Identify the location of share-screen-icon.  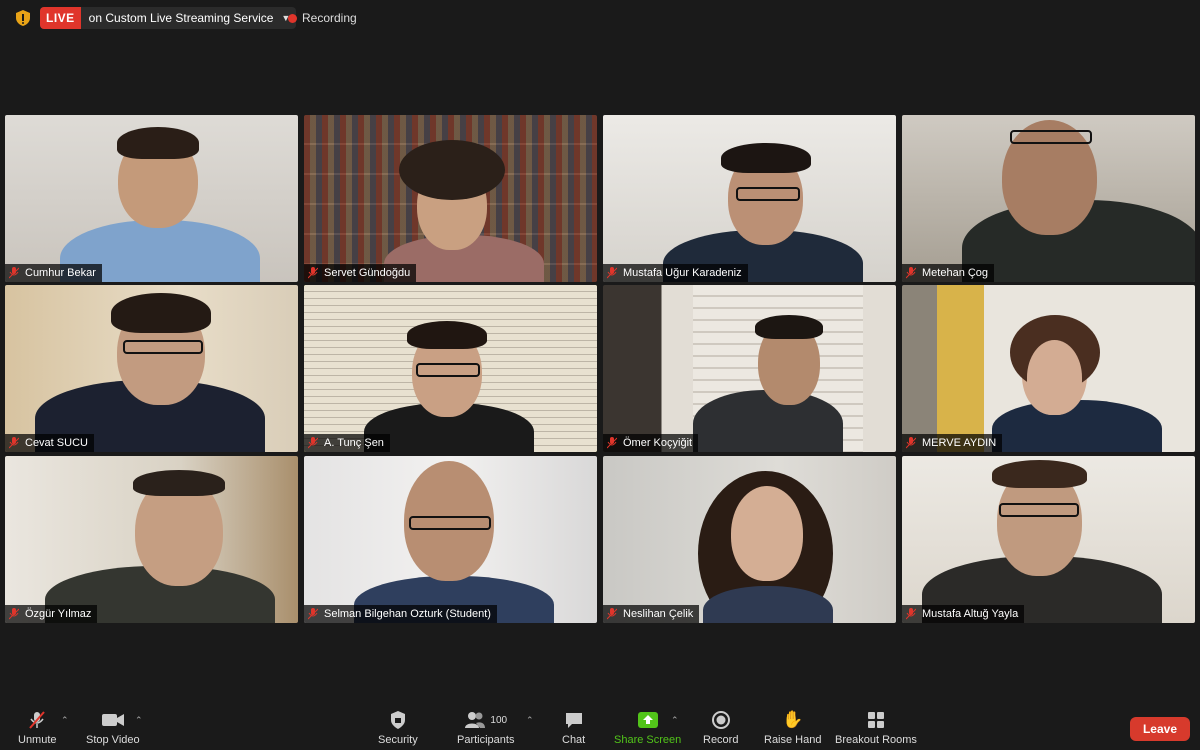
(647, 720).